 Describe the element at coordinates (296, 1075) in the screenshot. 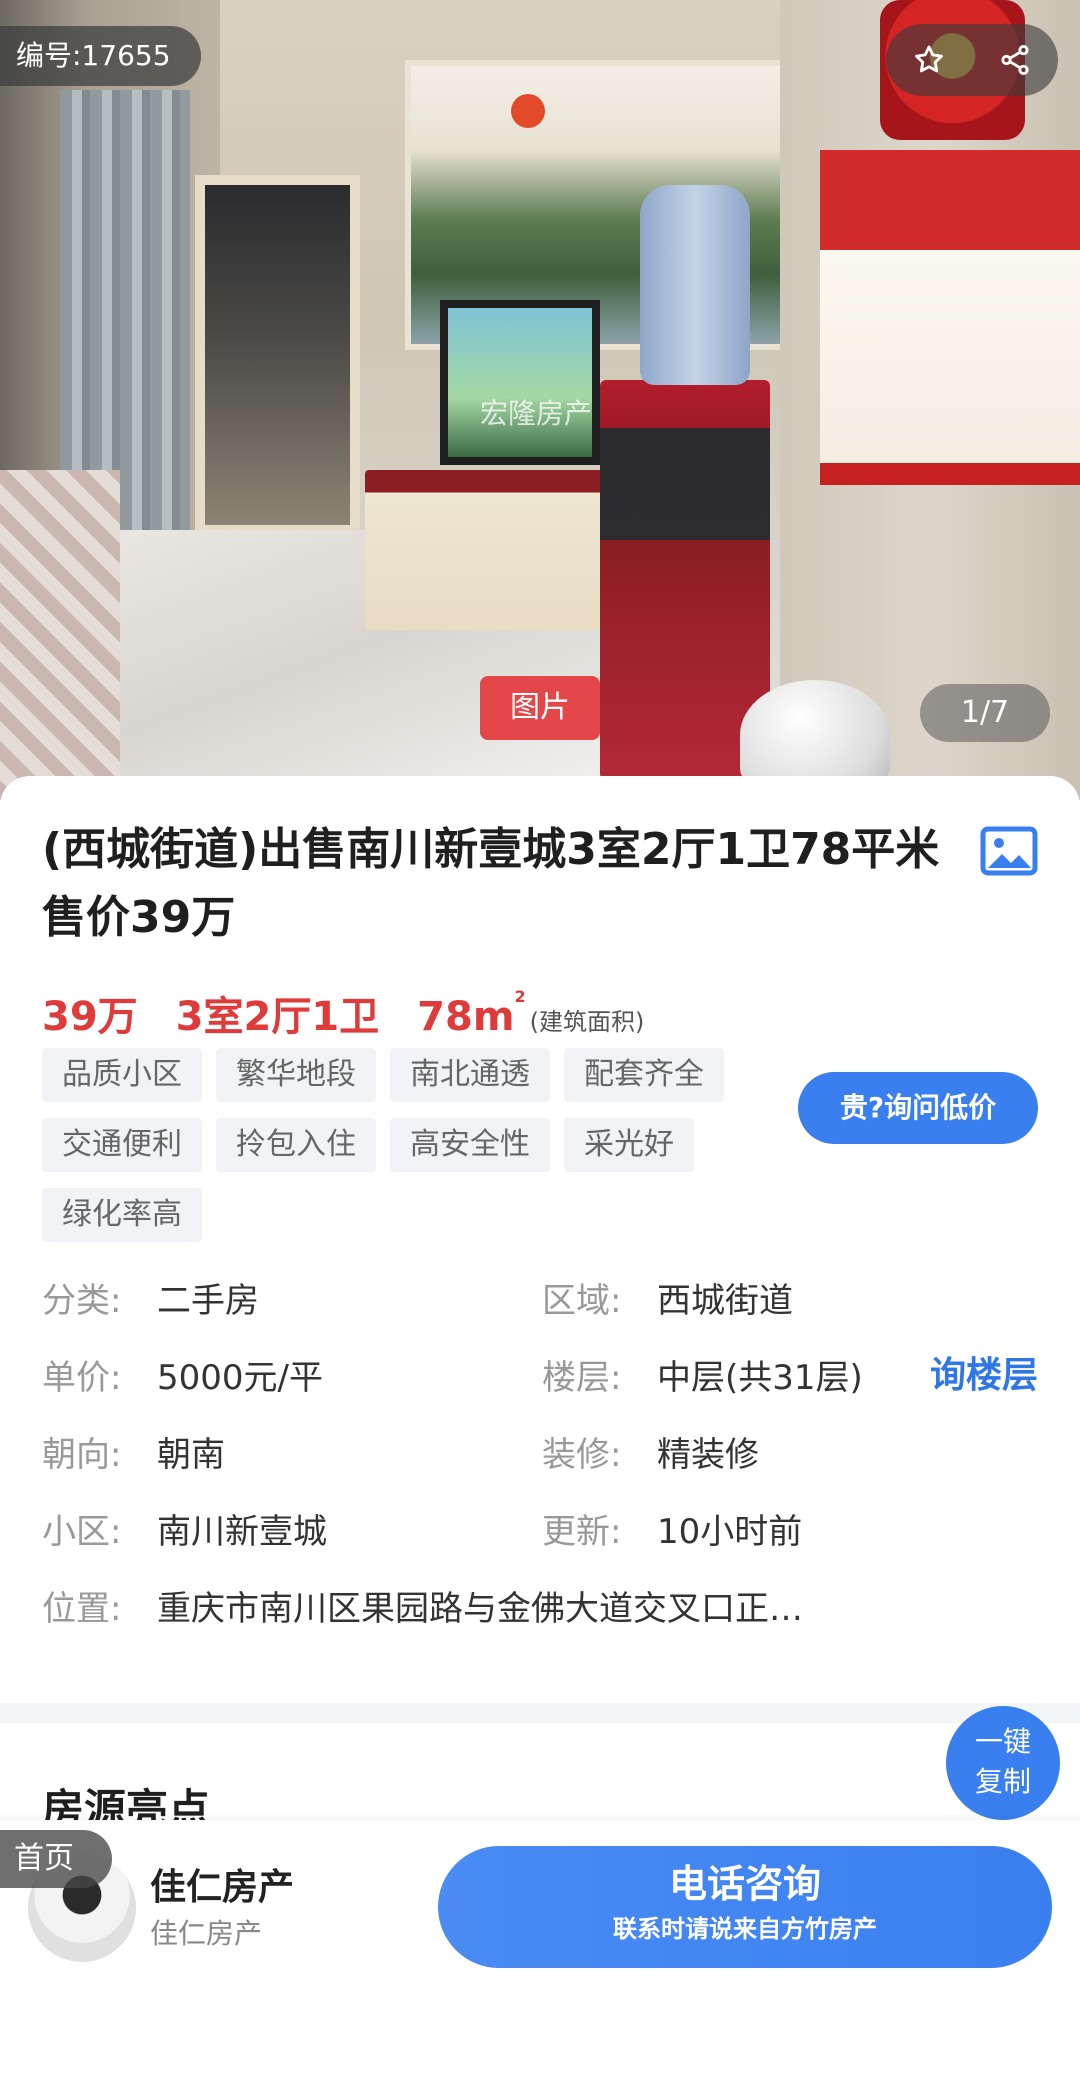

I see `feature-tag: 繁华地段` at that location.